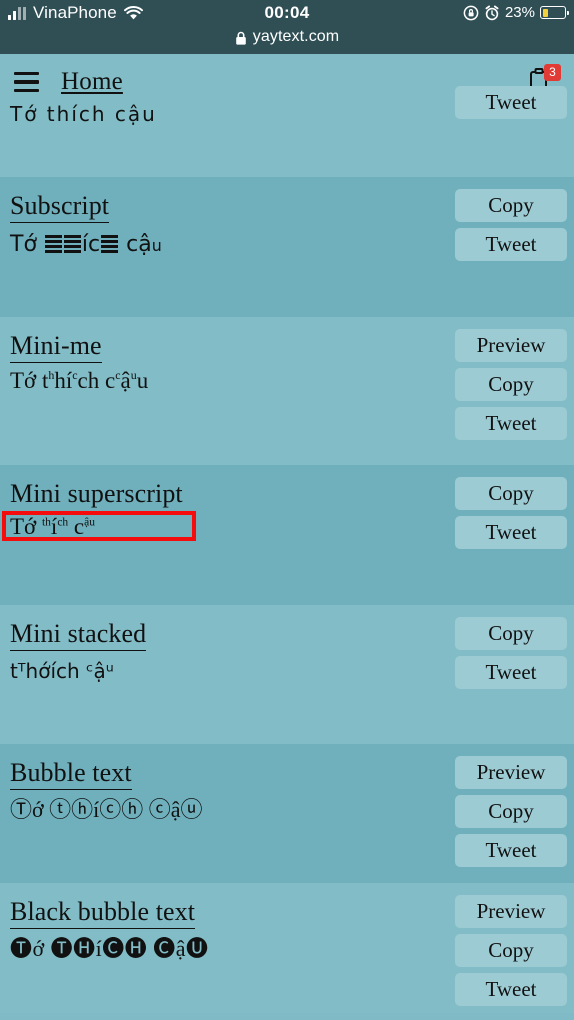  What do you see at coordinates (135, 245) in the screenshot?
I see `sample-suffix: cậ` at bounding box center [135, 245].